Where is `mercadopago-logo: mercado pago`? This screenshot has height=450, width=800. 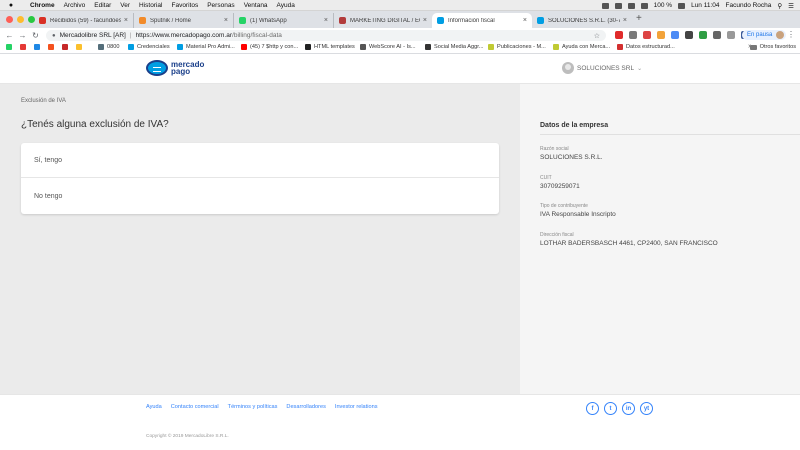
mercadopago-logo: mercado pago is located at coordinates (175, 68).